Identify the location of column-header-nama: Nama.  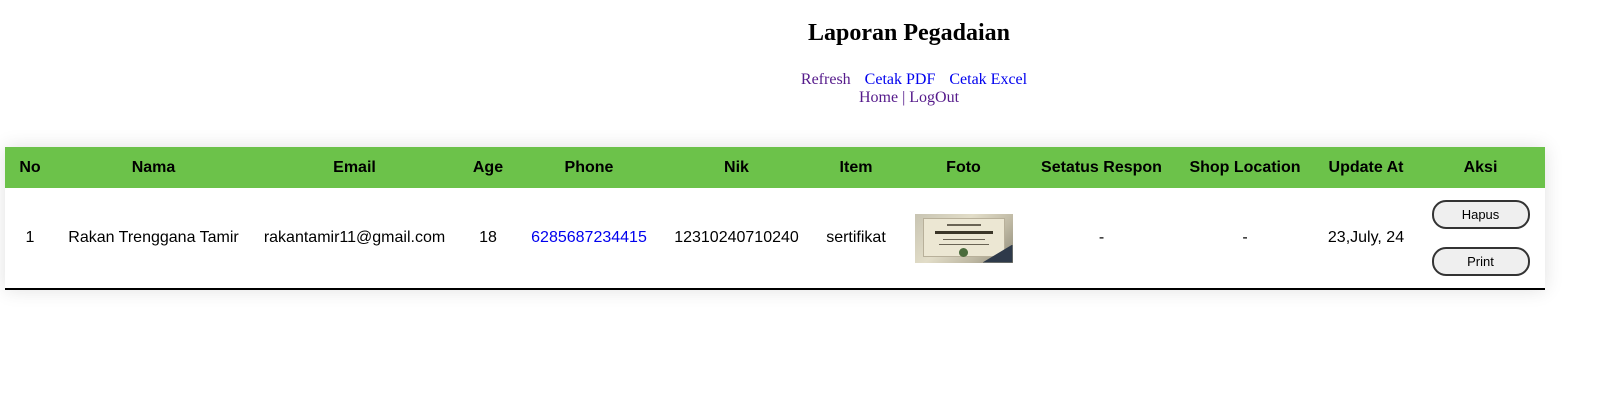
(153, 167).